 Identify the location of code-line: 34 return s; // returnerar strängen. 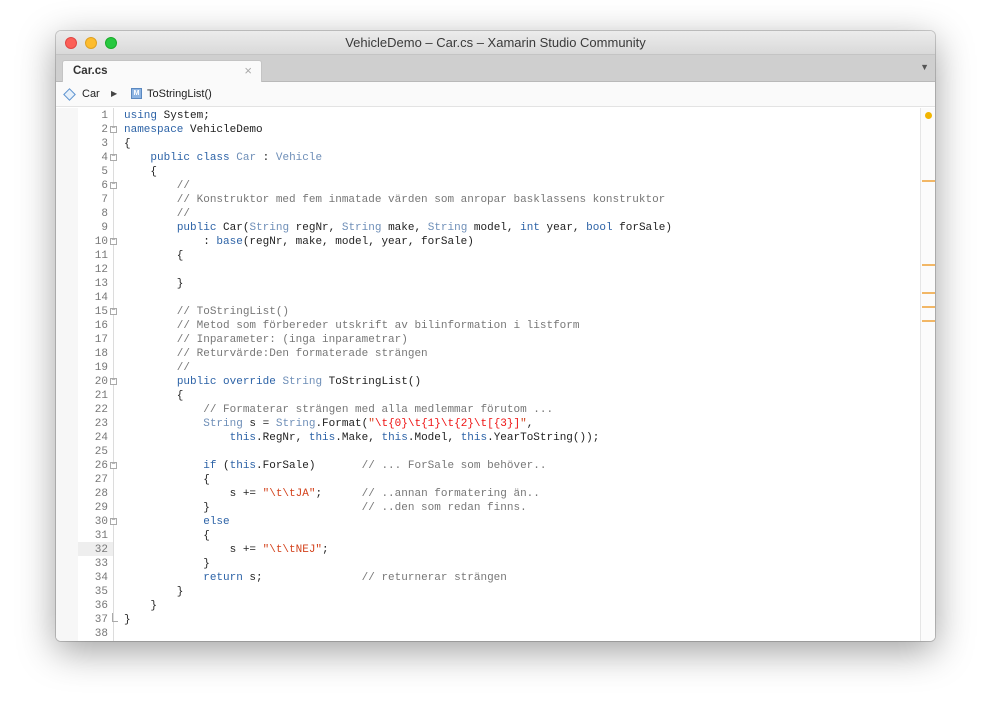
(488, 578).